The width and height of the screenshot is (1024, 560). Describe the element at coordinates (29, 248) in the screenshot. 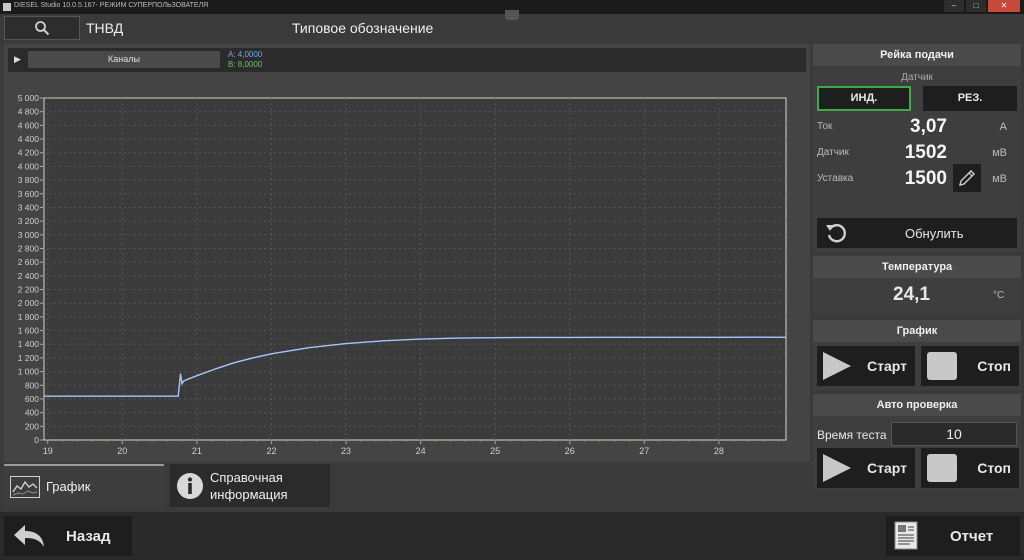

I see `y-tick-label: 2 800` at that location.